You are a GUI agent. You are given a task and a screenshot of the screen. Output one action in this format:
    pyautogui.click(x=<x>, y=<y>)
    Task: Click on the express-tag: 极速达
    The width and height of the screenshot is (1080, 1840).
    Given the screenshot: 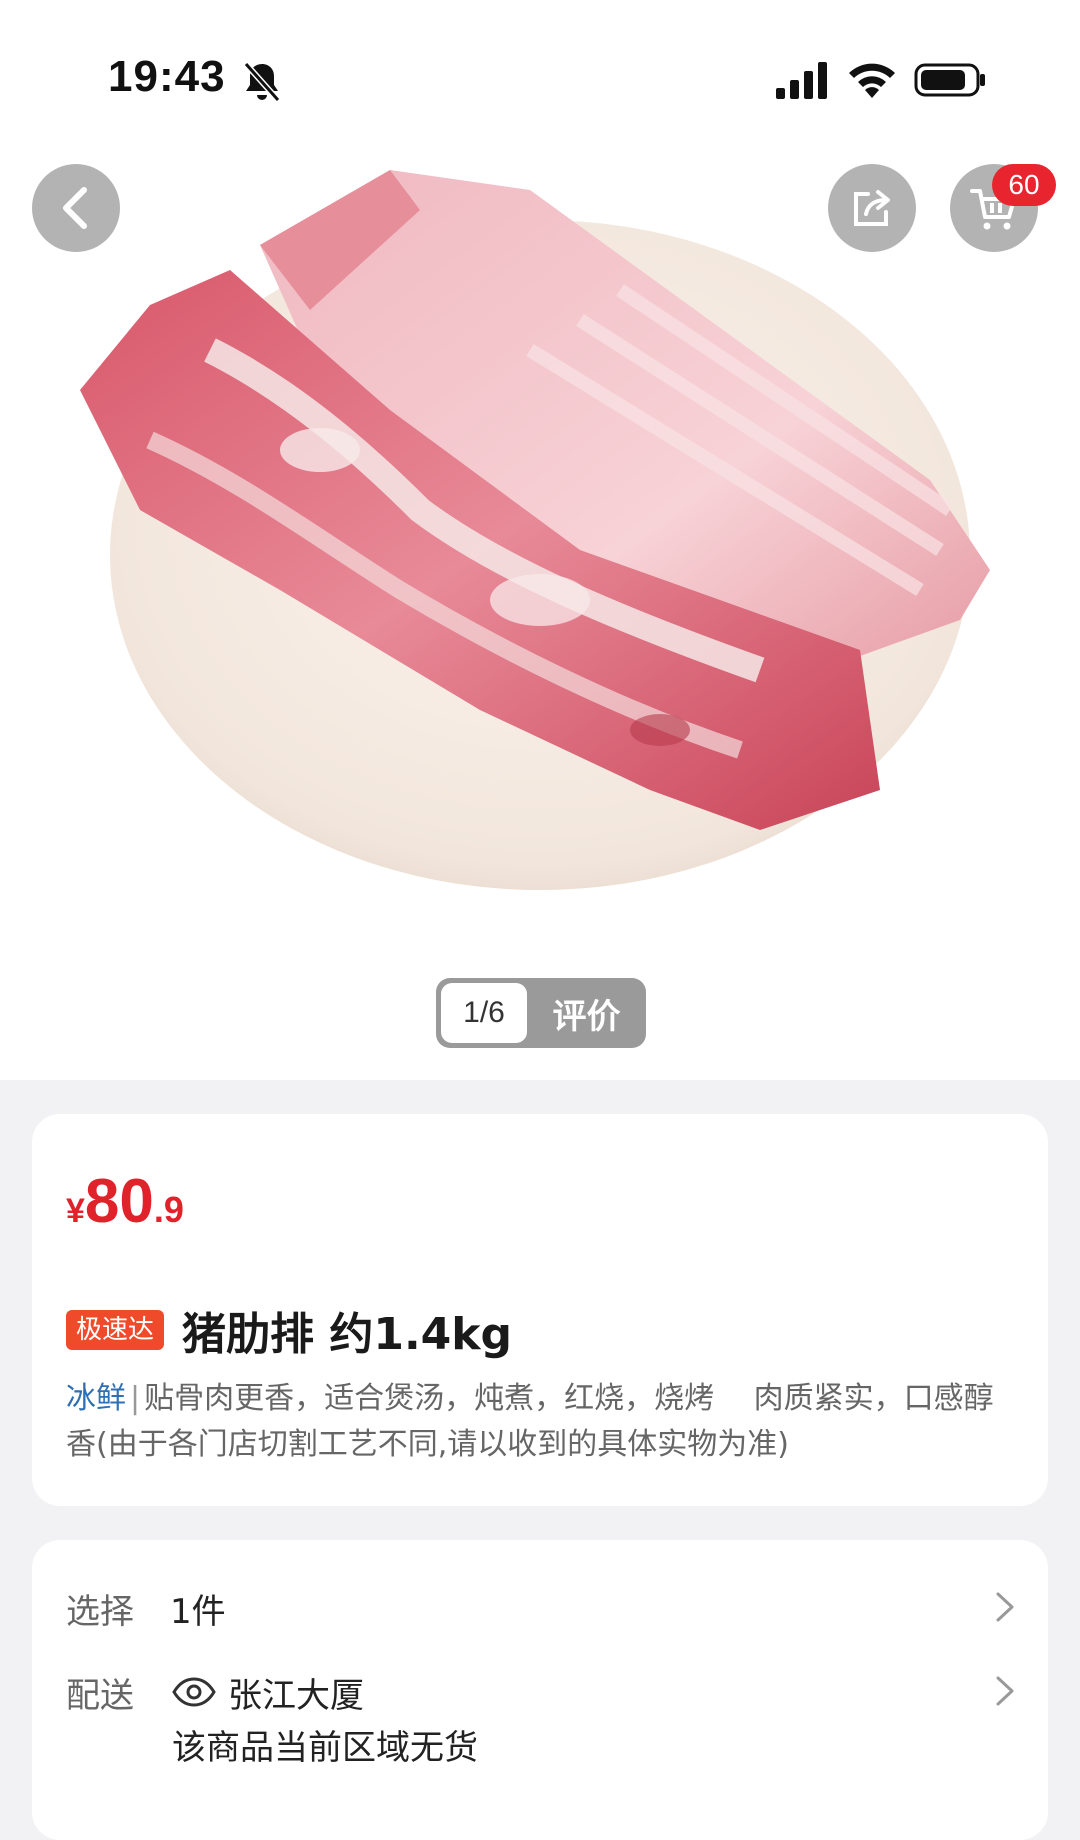 What is the action you would take?
    pyautogui.click(x=115, y=1330)
    